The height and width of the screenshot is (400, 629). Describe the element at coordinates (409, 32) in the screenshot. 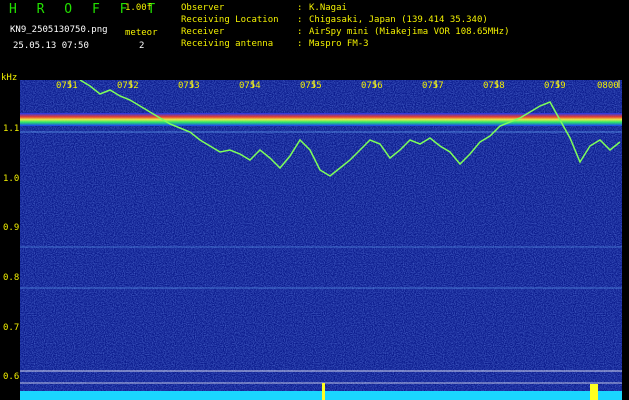

I see `receiver-value: AirSpy mini (Miakejima VOR 108.65MHz)` at that location.